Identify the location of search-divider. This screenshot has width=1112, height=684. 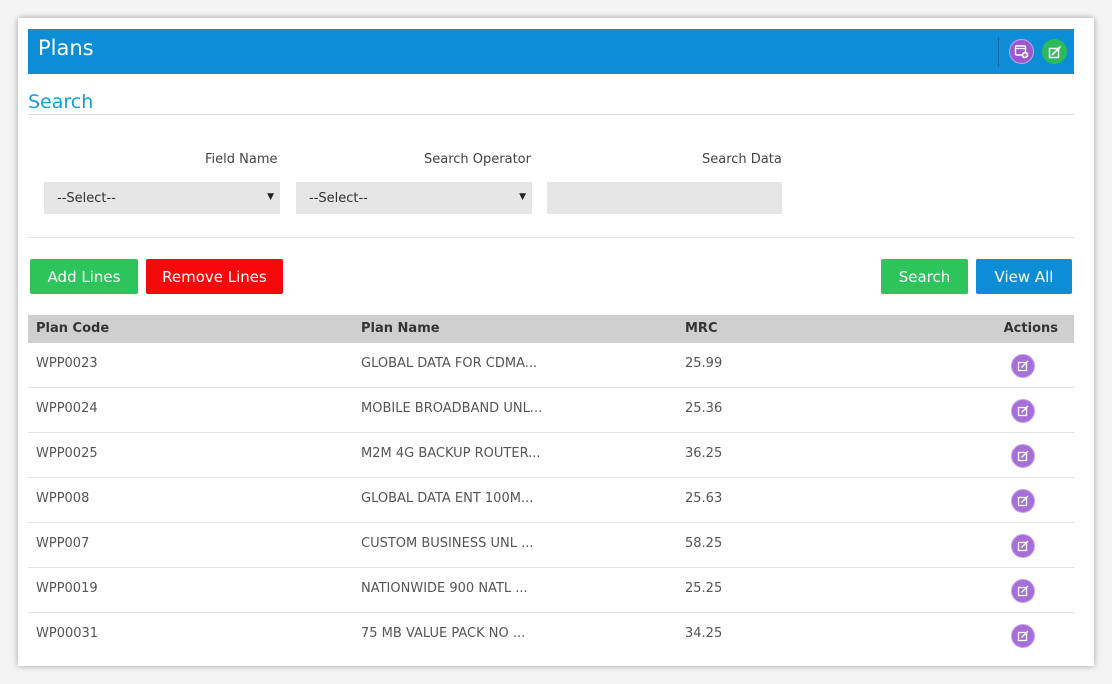
(551, 114).